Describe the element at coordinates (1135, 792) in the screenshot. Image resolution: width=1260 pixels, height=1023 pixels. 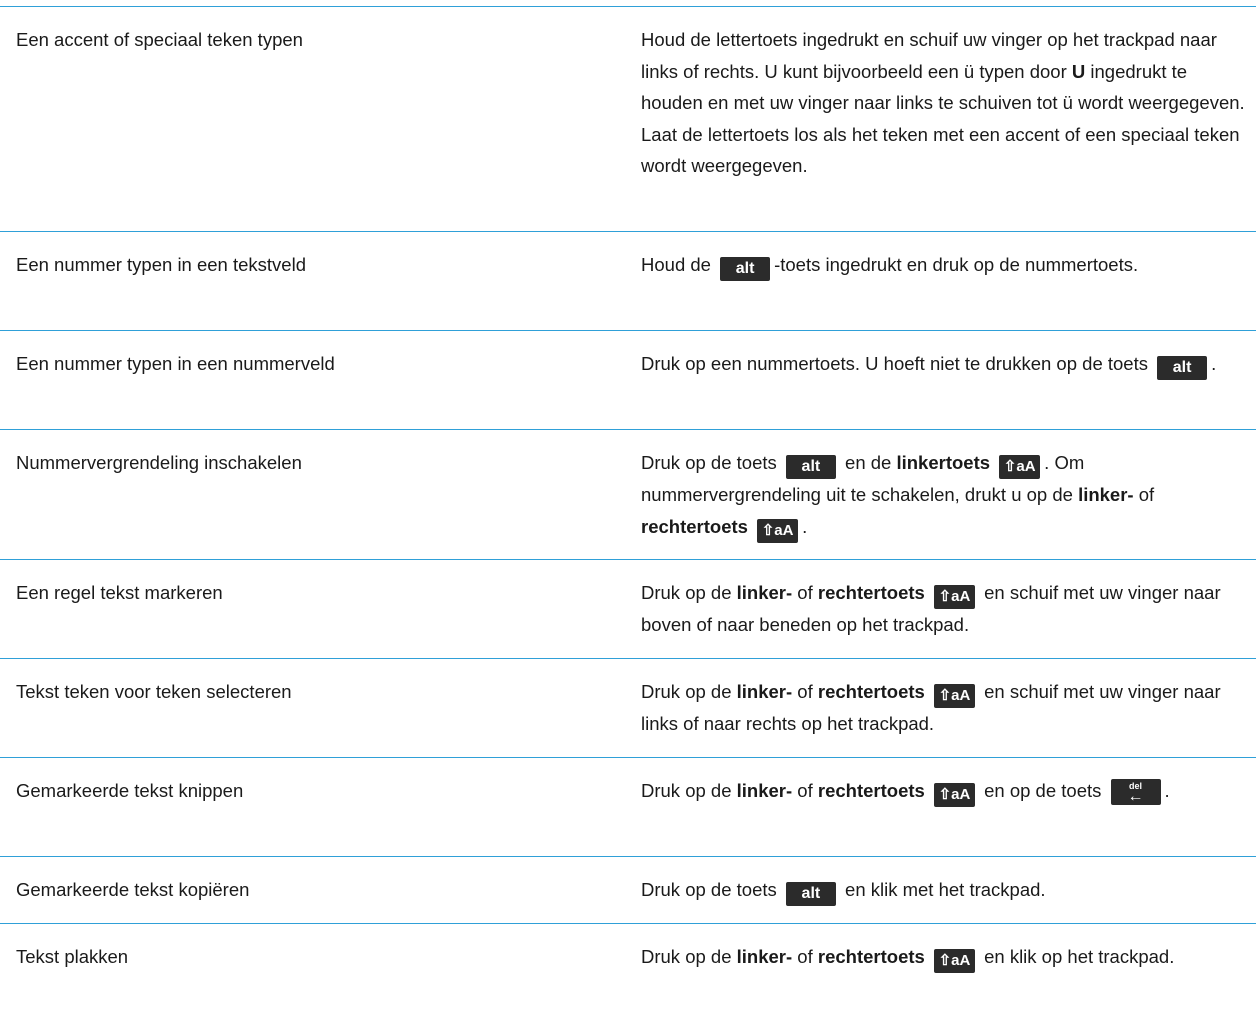
I see `delete-key-icon: del ←` at that location.